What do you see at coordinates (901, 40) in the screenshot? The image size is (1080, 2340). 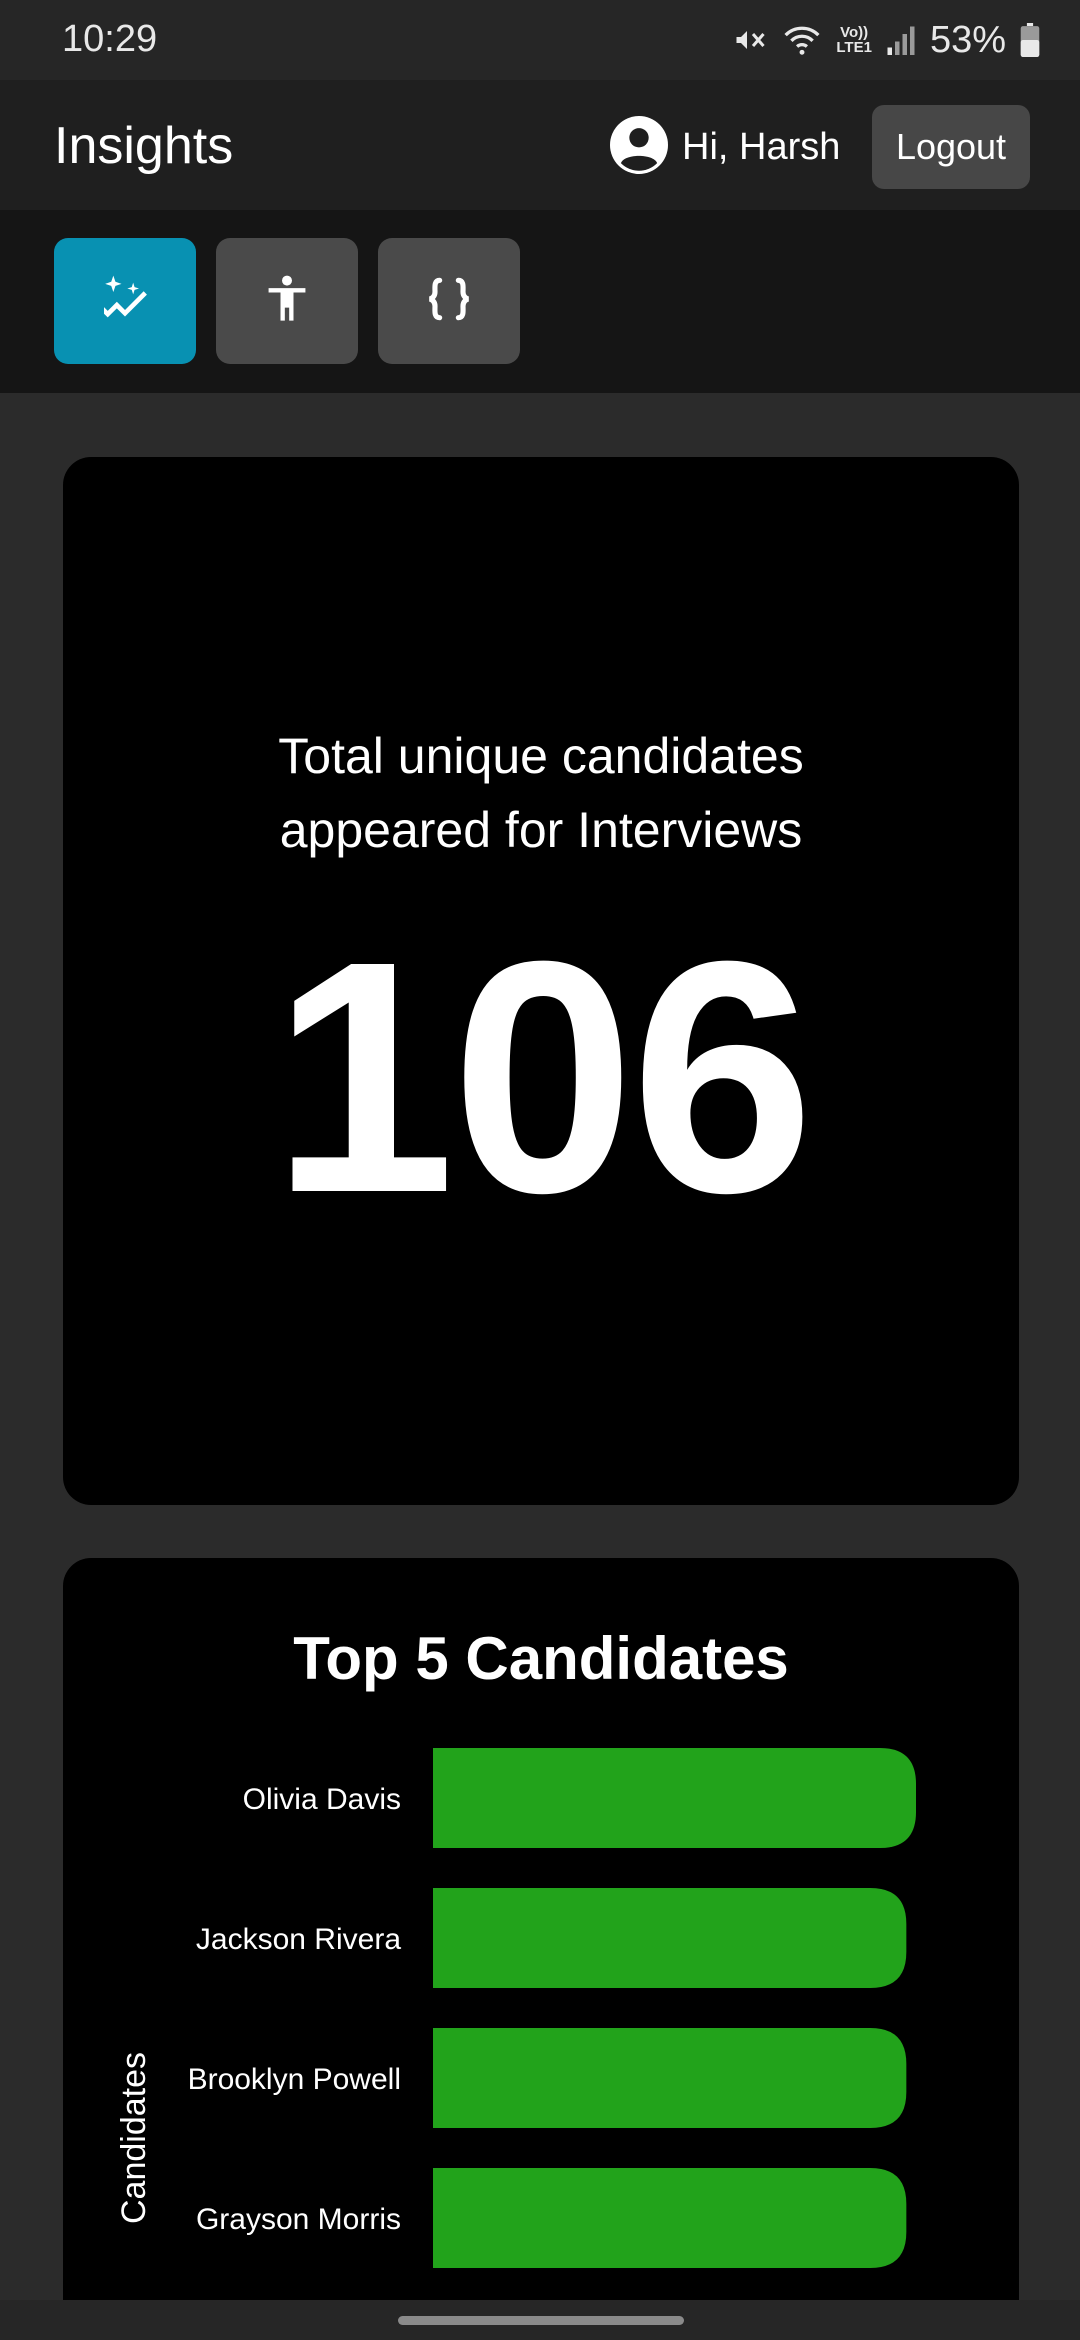 I see `signal-icon` at bounding box center [901, 40].